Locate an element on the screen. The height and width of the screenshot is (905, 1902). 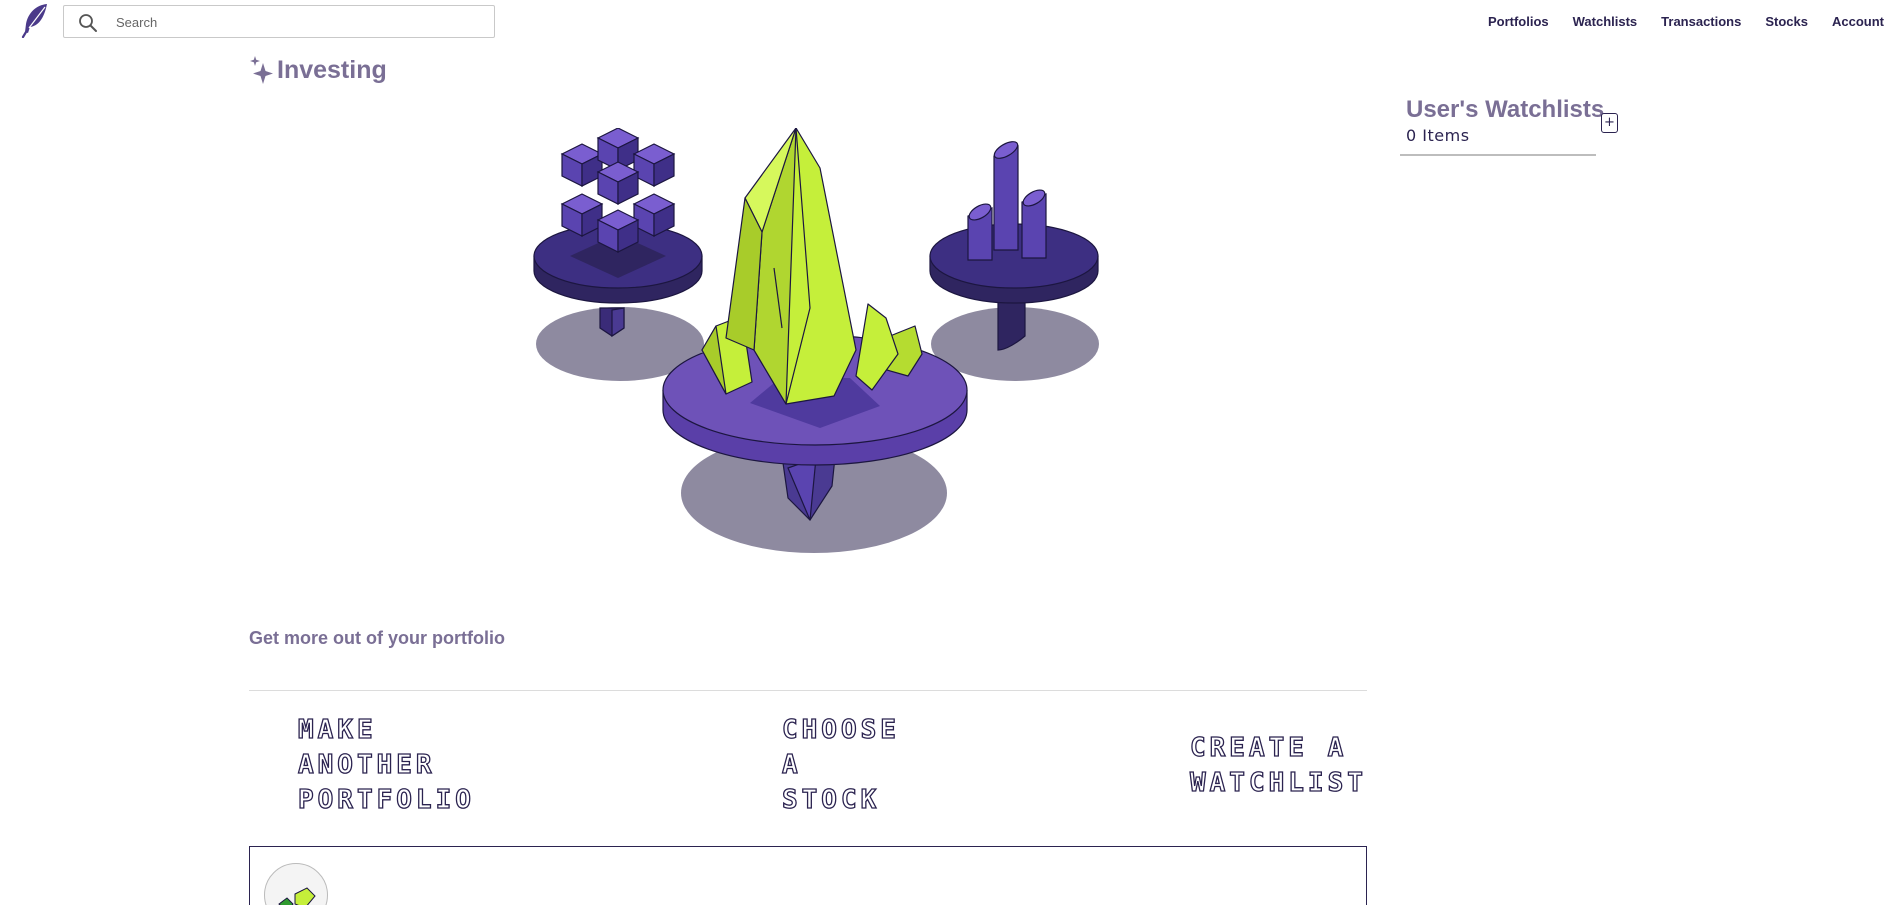
watchlists-count: 0 Items is located at coordinates (1438, 135).